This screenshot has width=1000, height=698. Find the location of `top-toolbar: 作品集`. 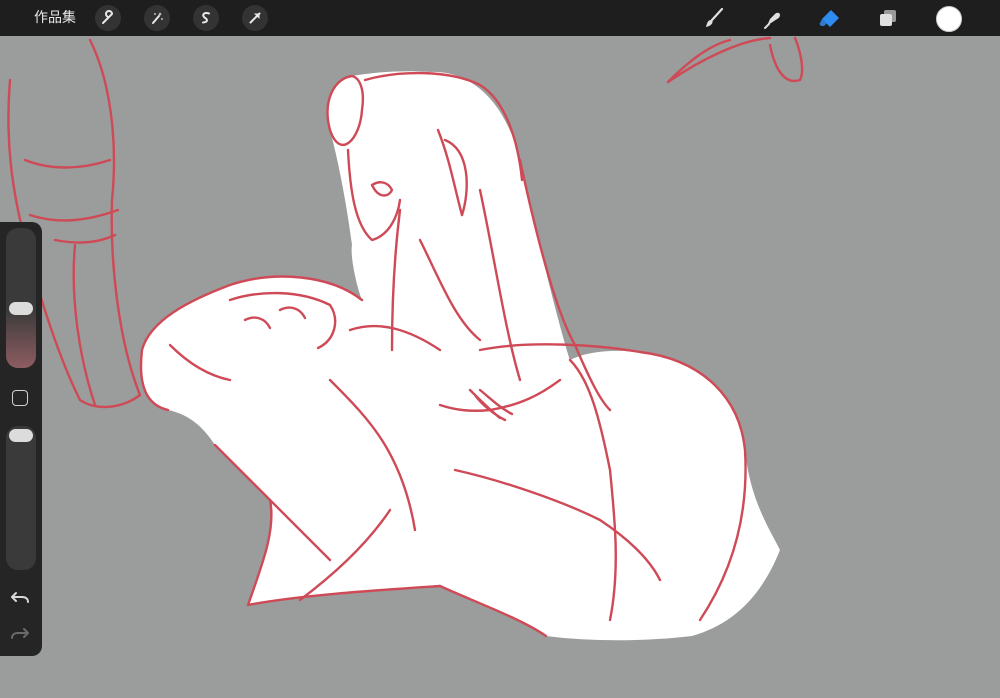

top-toolbar: 作品集 is located at coordinates (500, 18).